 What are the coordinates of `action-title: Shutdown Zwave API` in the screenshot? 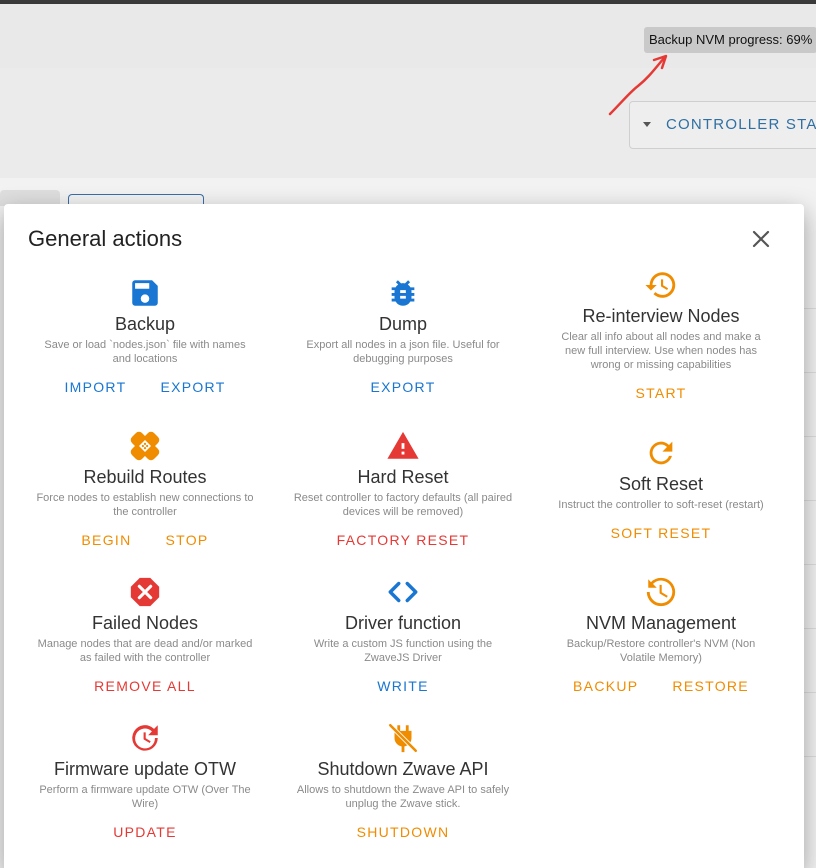 It's located at (403, 769).